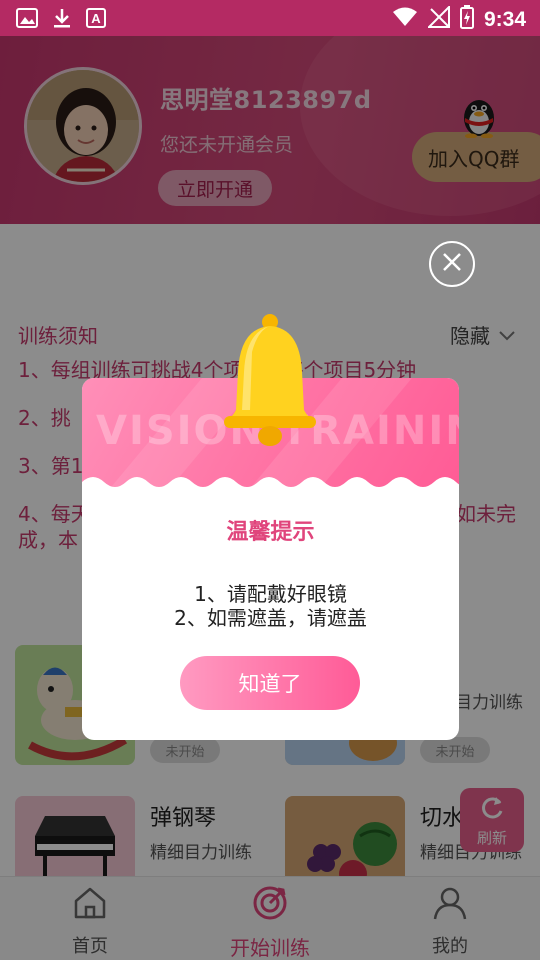  What do you see at coordinates (270, 18) in the screenshot?
I see `status-bar: A 9:34` at bounding box center [270, 18].